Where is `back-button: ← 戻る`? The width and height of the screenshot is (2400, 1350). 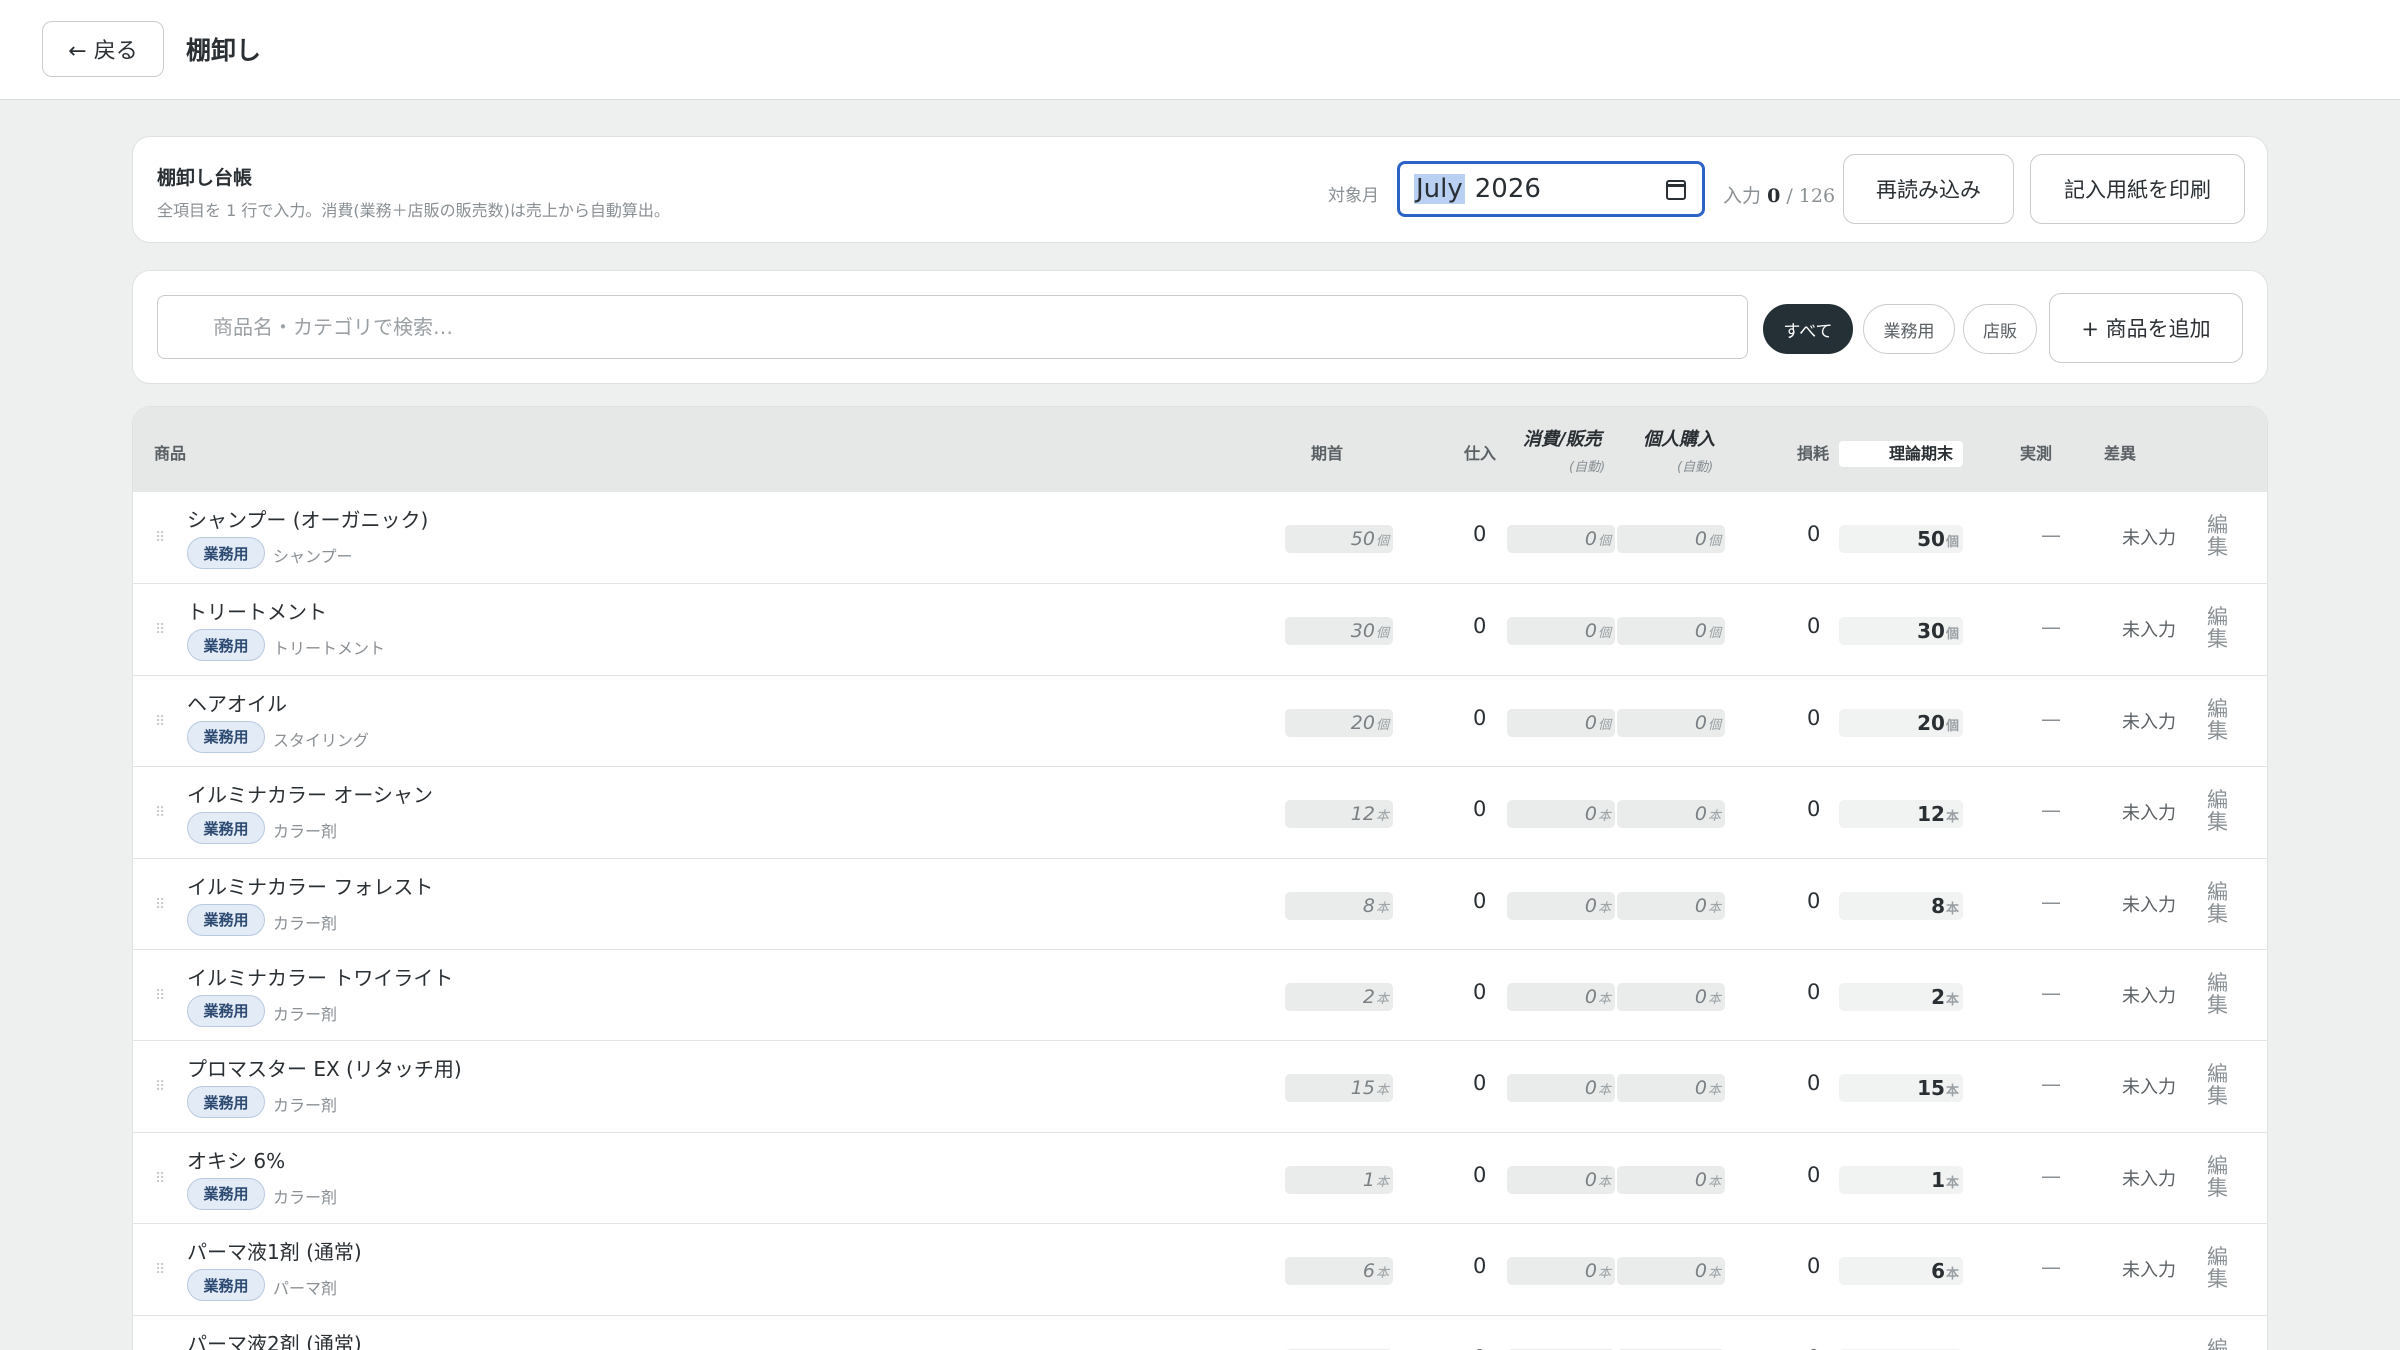
back-button: ← 戻る is located at coordinates (103, 49).